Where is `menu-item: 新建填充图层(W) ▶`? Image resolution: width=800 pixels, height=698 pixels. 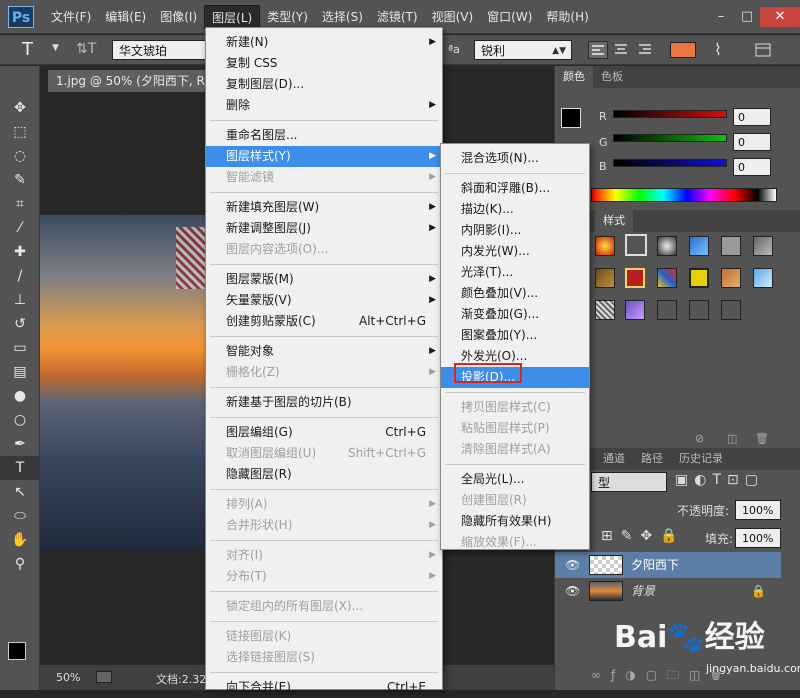
menu-item: 新建填充图层(W) ▶ is located at coordinates (324, 207).